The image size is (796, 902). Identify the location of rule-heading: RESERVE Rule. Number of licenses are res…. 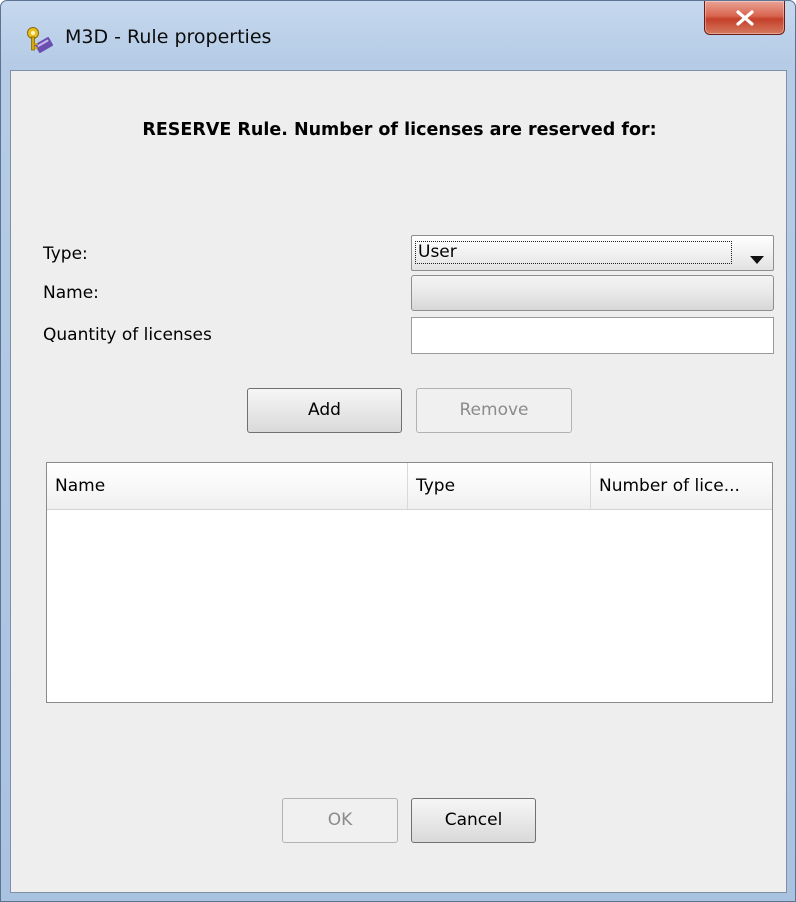
(399, 130).